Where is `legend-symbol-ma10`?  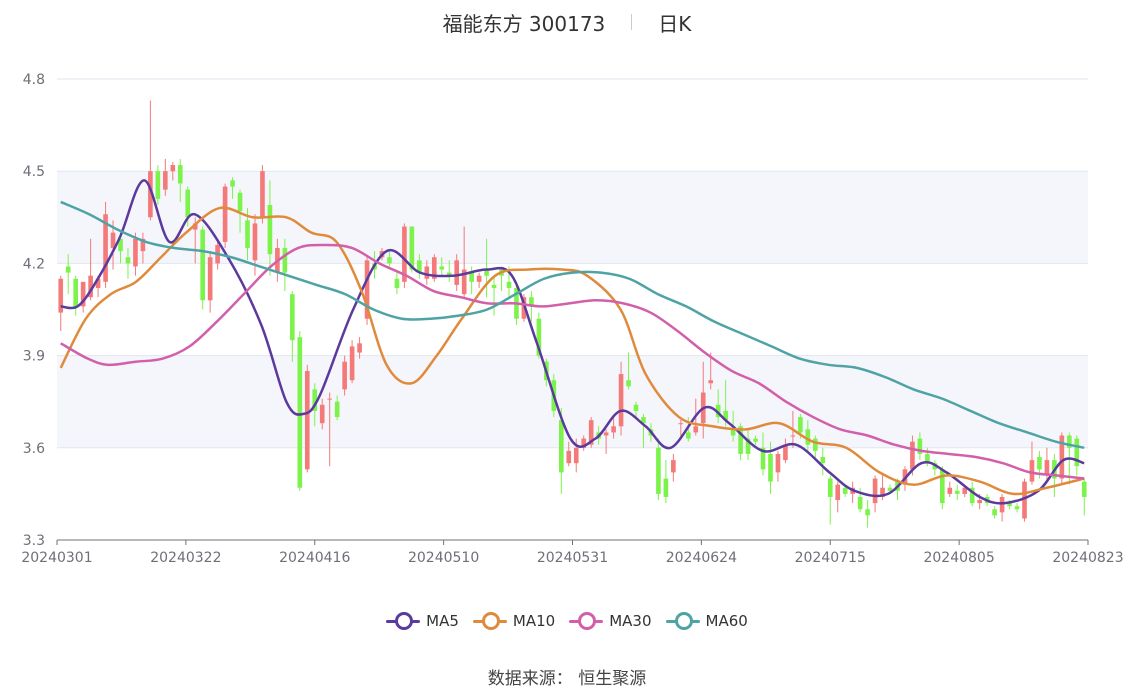
legend-symbol-ma10 is located at coordinates (489, 621).